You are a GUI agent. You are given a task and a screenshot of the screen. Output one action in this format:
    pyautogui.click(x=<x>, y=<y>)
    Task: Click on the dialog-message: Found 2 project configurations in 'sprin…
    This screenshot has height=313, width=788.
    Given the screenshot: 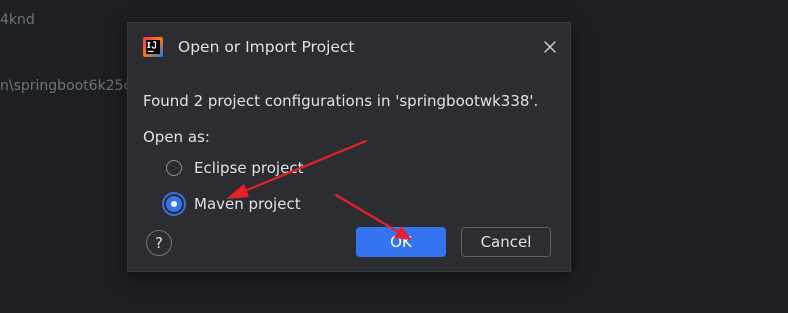 What is the action you would take?
    pyautogui.click(x=341, y=101)
    